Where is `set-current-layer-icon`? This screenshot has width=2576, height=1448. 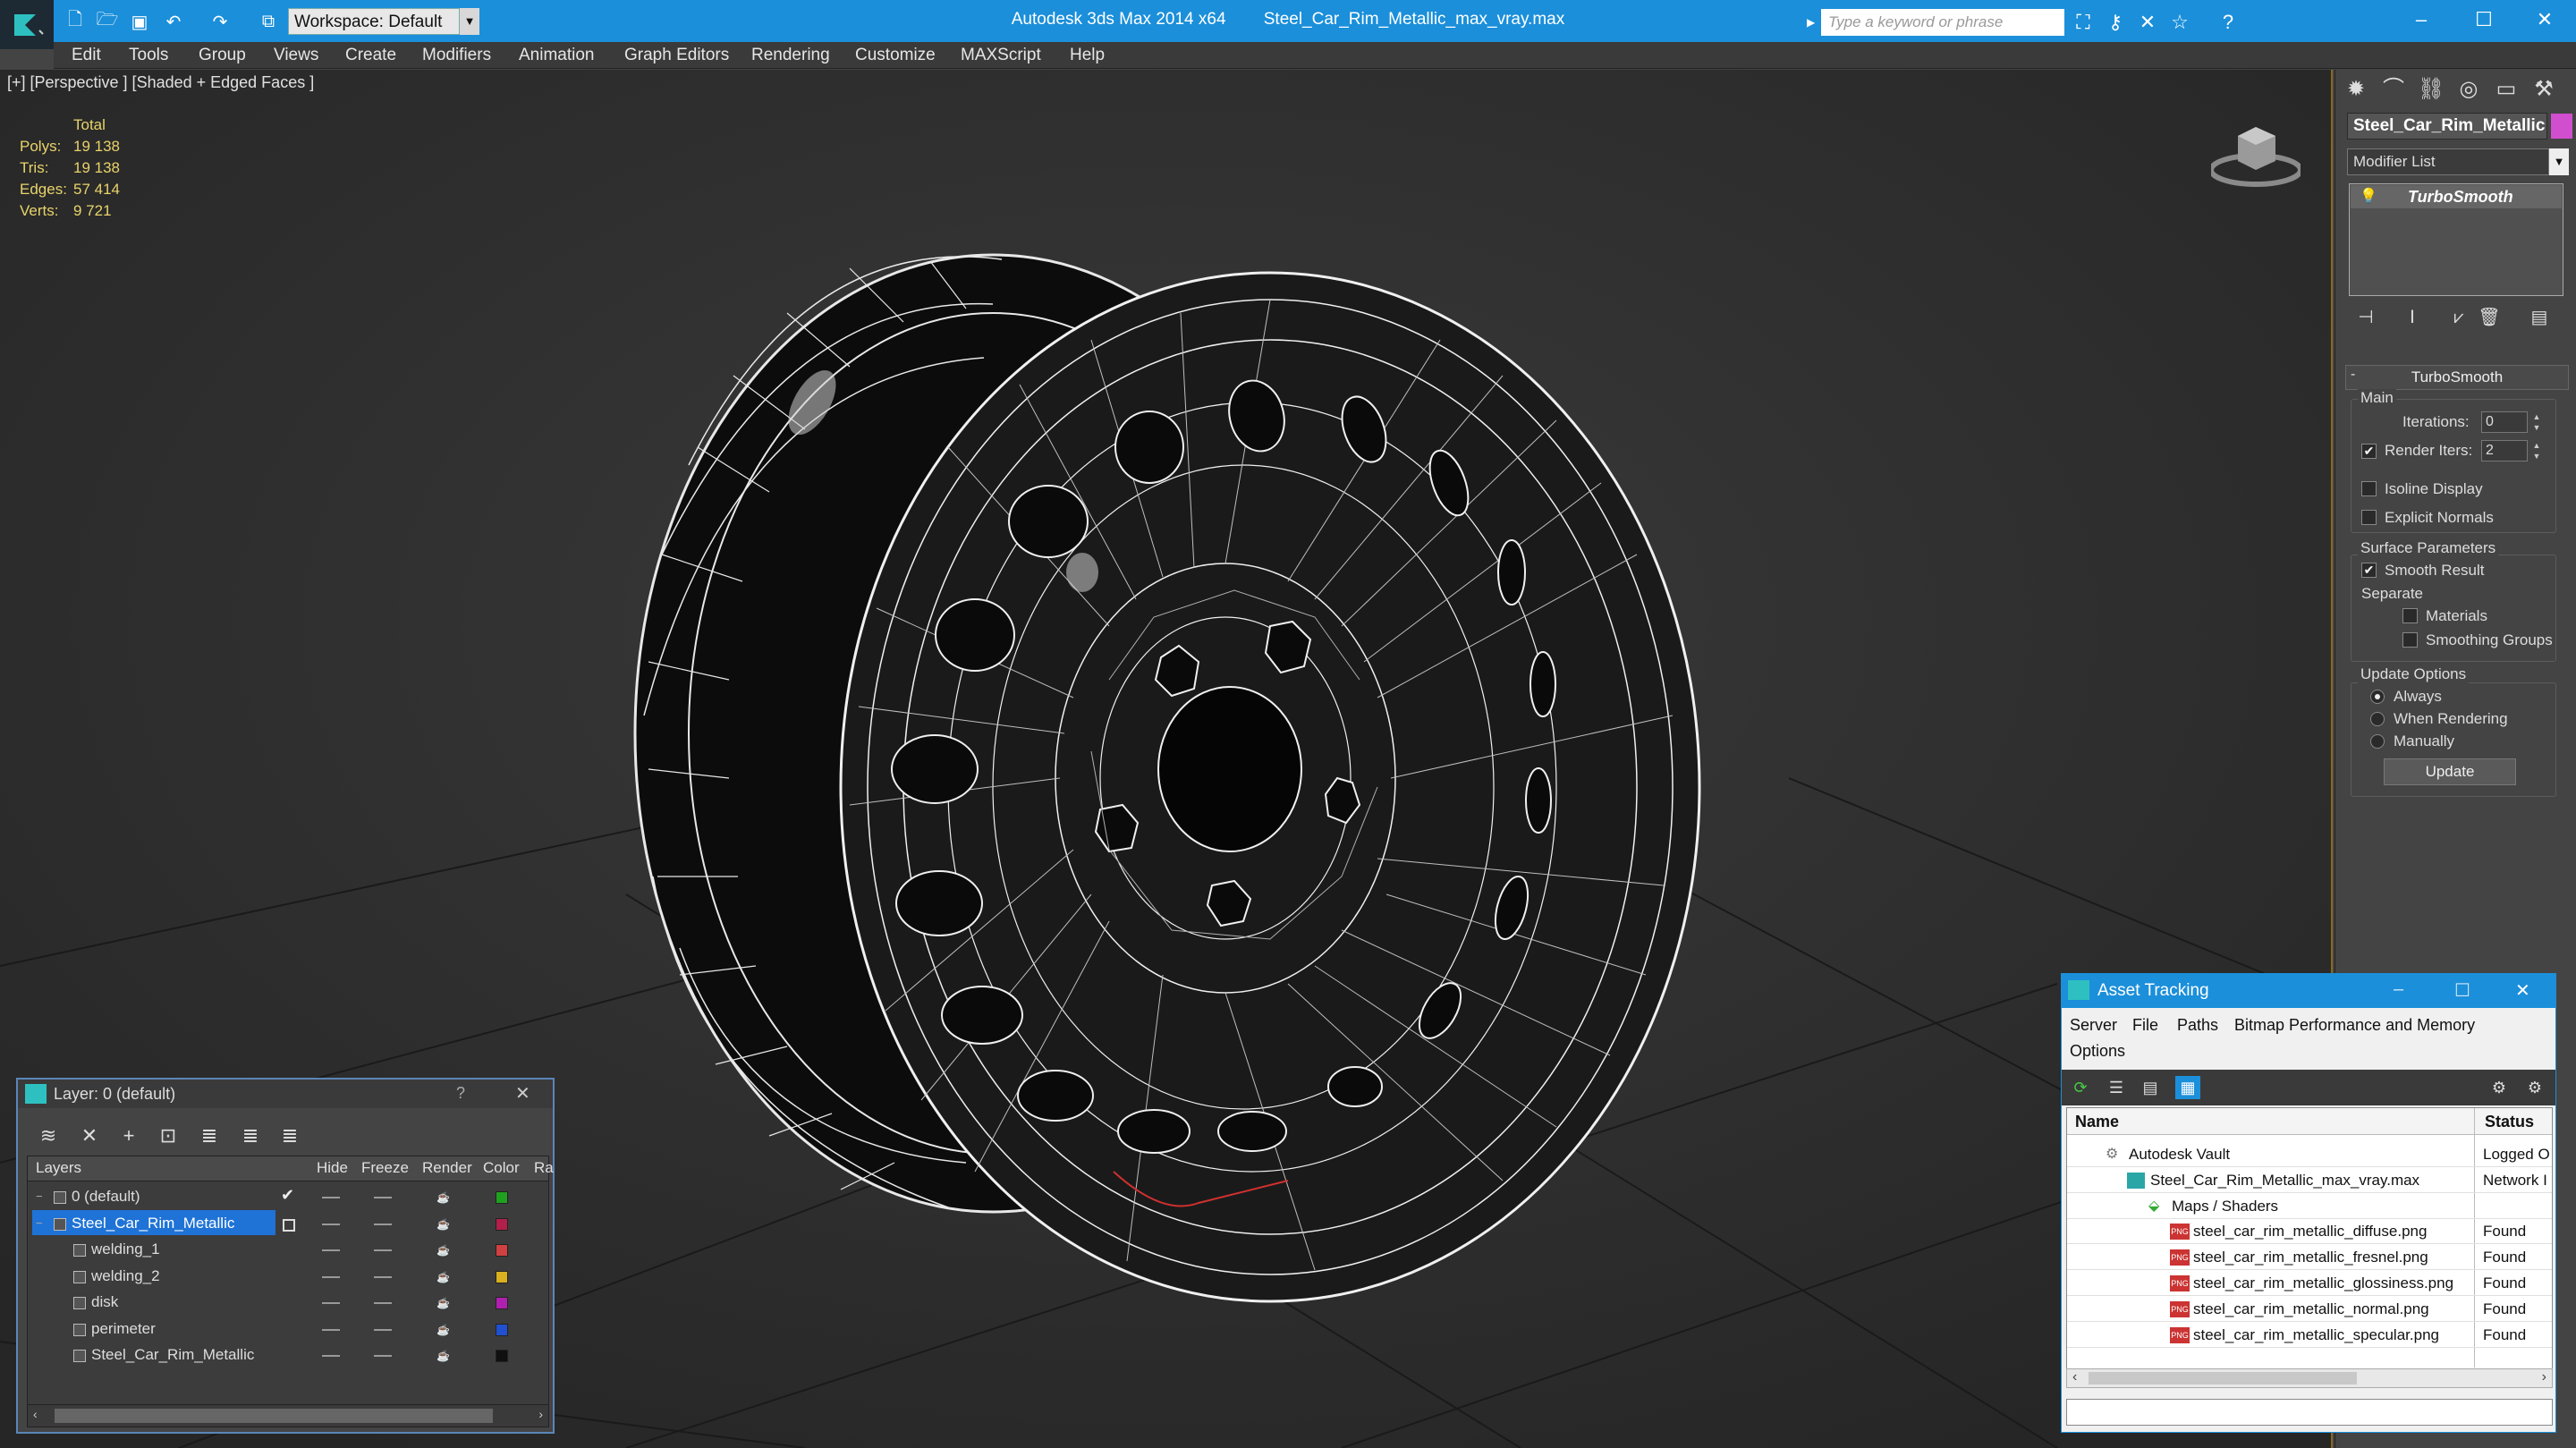 set-current-layer-icon is located at coordinates (289, 1225).